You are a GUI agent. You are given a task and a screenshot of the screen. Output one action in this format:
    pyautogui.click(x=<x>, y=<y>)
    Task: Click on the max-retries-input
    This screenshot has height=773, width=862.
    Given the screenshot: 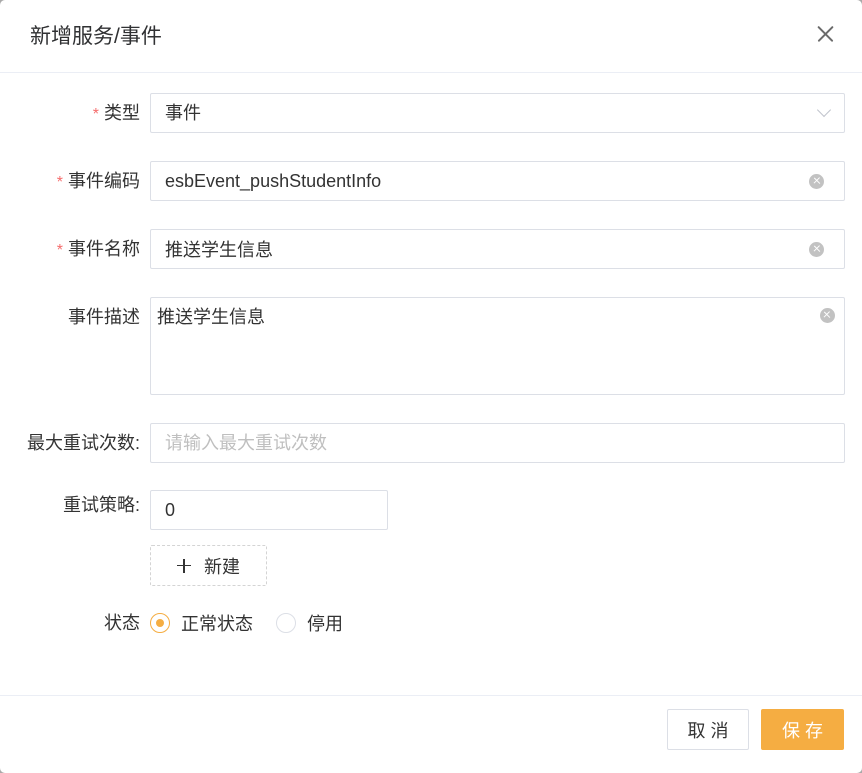 What is the action you would take?
    pyautogui.click(x=497, y=443)
    